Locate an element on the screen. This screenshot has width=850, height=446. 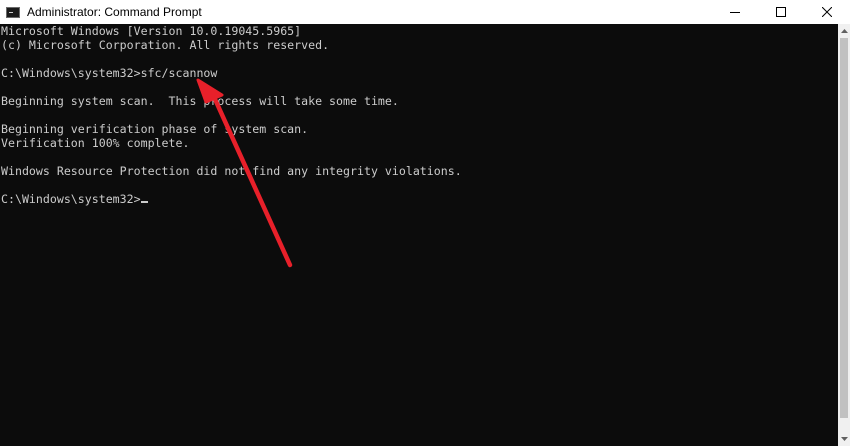
scroll-down-icon is located at coordinates (844, 439).